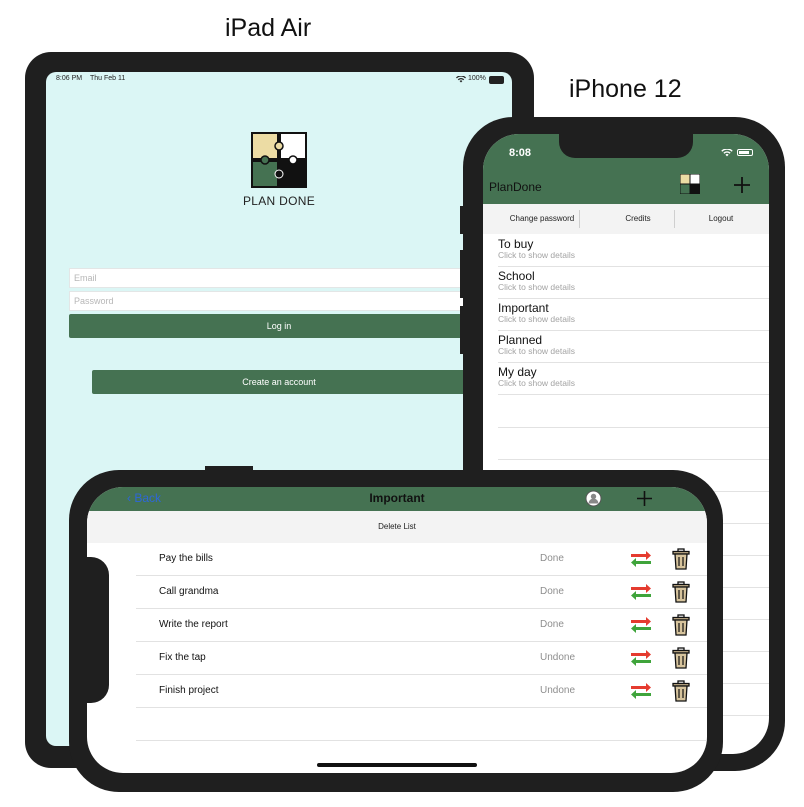 This screenshot has height=807, width=804. Describe the element at coordinates (626, 169) in the screenshot. I see `nav-bar: 8:08 PlanDone` at that location.